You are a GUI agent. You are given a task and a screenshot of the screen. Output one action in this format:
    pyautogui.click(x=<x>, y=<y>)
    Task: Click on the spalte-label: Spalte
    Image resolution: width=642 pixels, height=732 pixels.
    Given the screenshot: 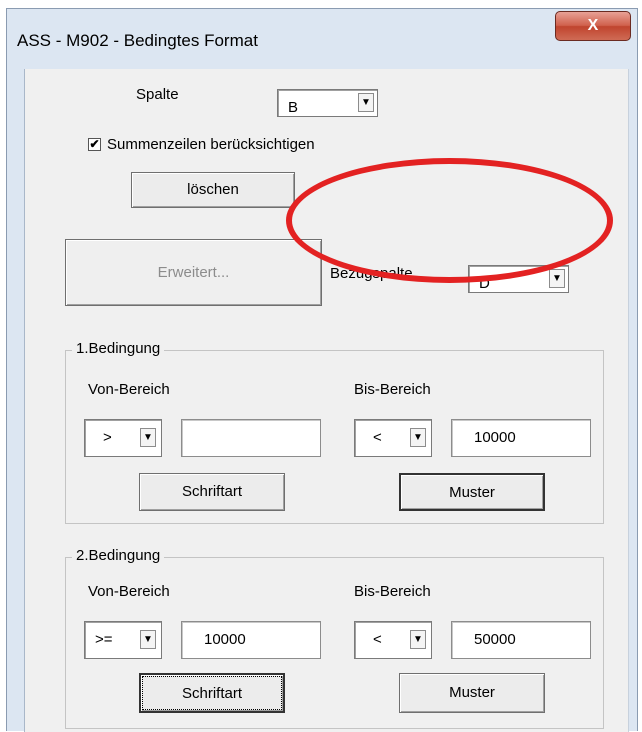 What is the action you would take?
    pyautogui.click(x=157, y=94)
    